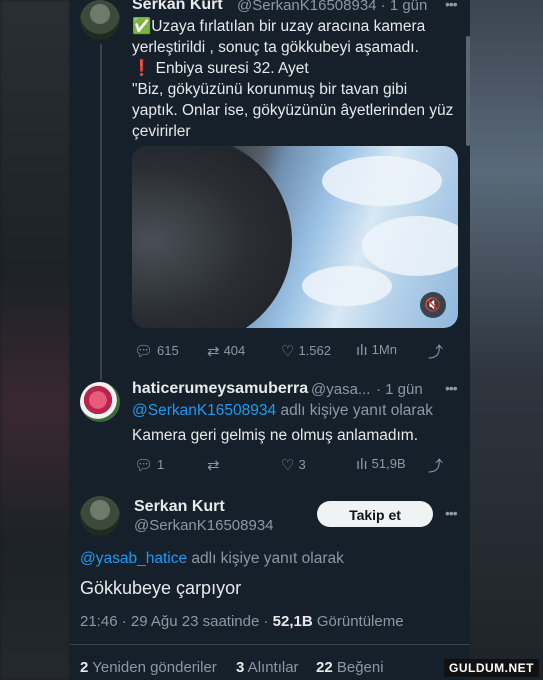 This screenshot has width=543, height=680. I want to click on reply-button: 💬︎ 615, so click(156, 351).